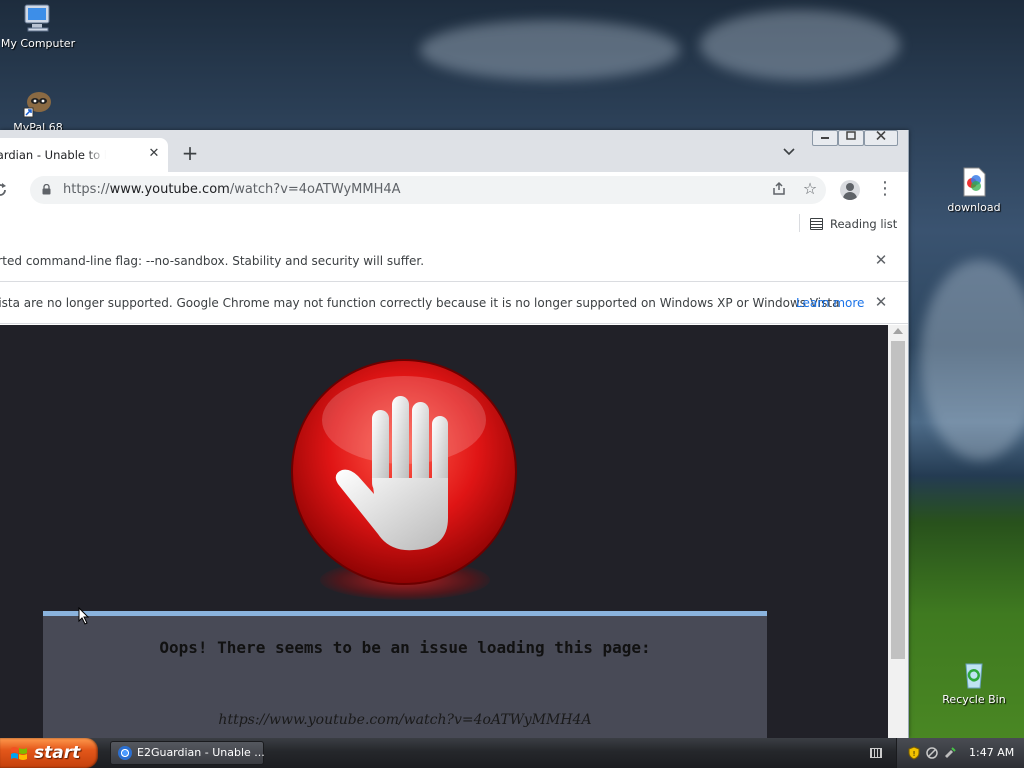 This screenshot has width=1024, height=768. I want to click on system-tray: ! 1:47 AM, so click(960, 753).